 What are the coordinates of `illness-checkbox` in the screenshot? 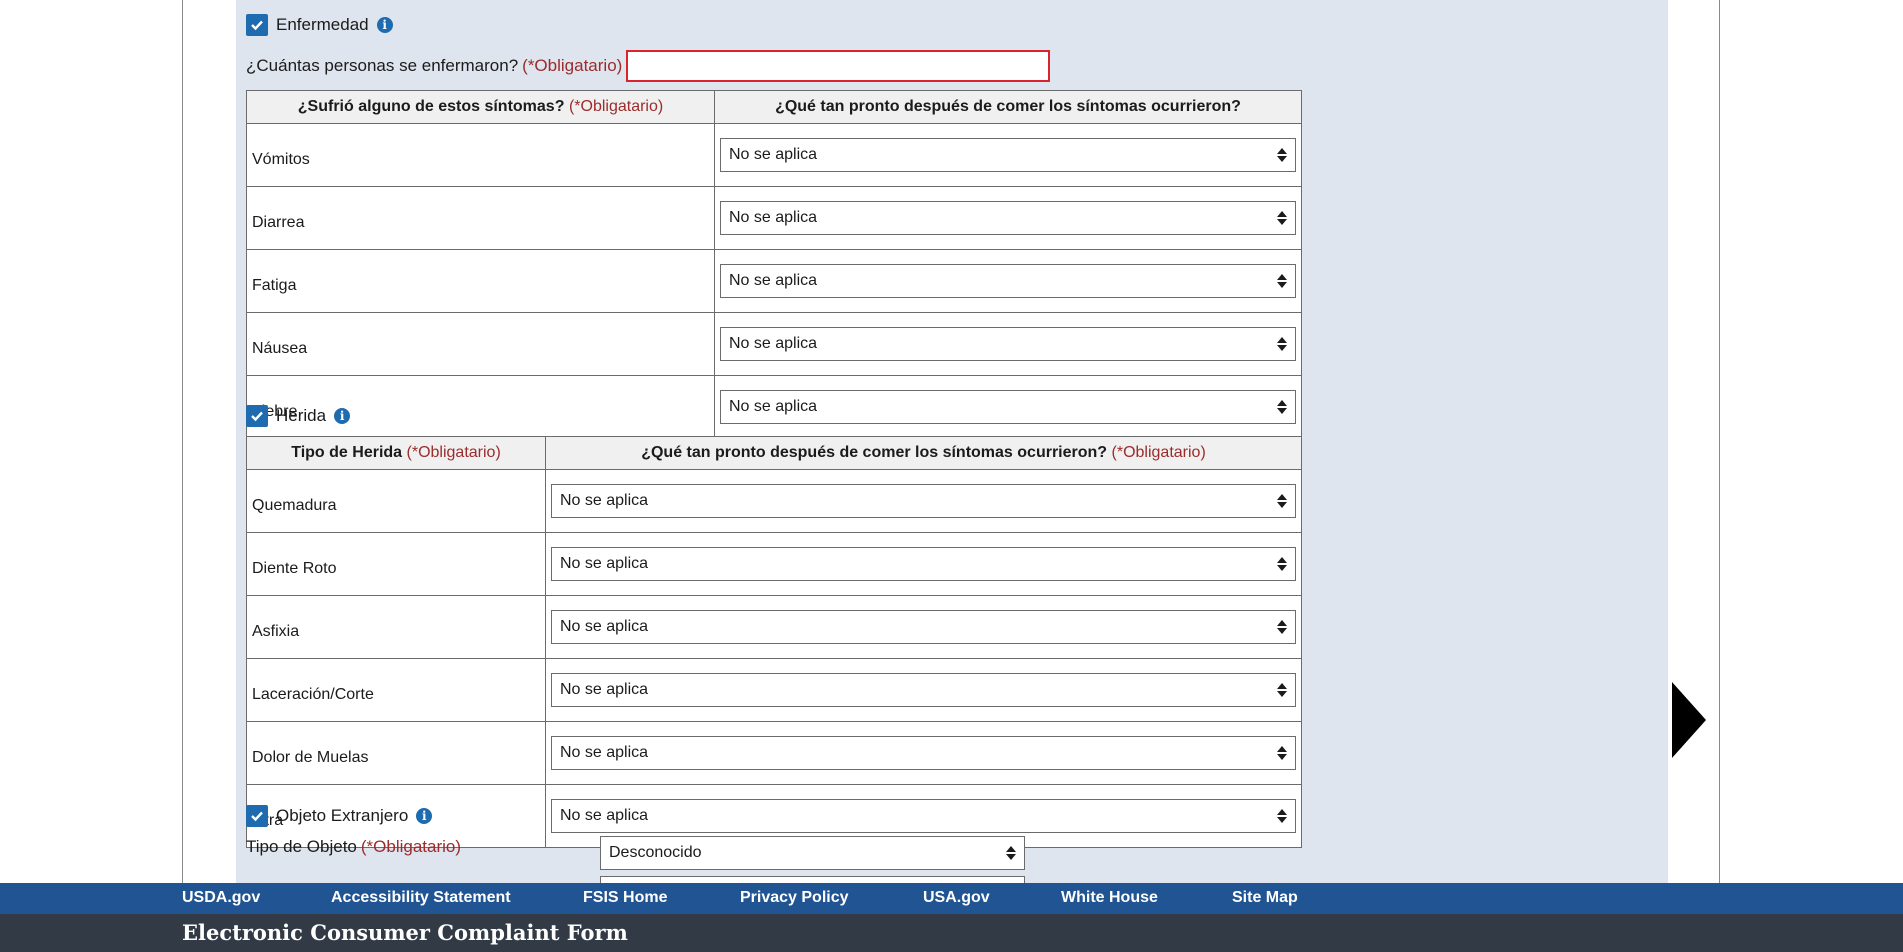 It's located at (257, 25).